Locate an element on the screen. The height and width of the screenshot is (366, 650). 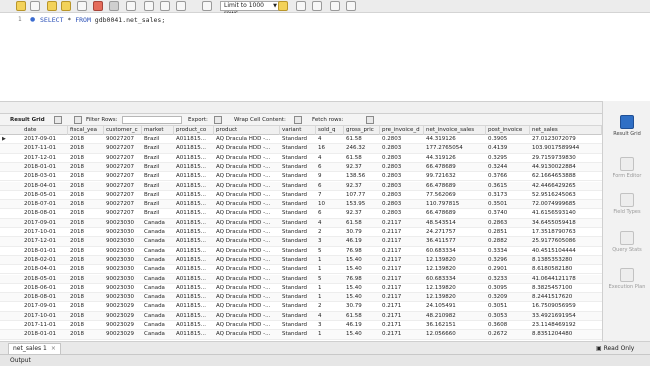
execution-plan-side-button: Execution Plan is located at coordinates (627, 279).